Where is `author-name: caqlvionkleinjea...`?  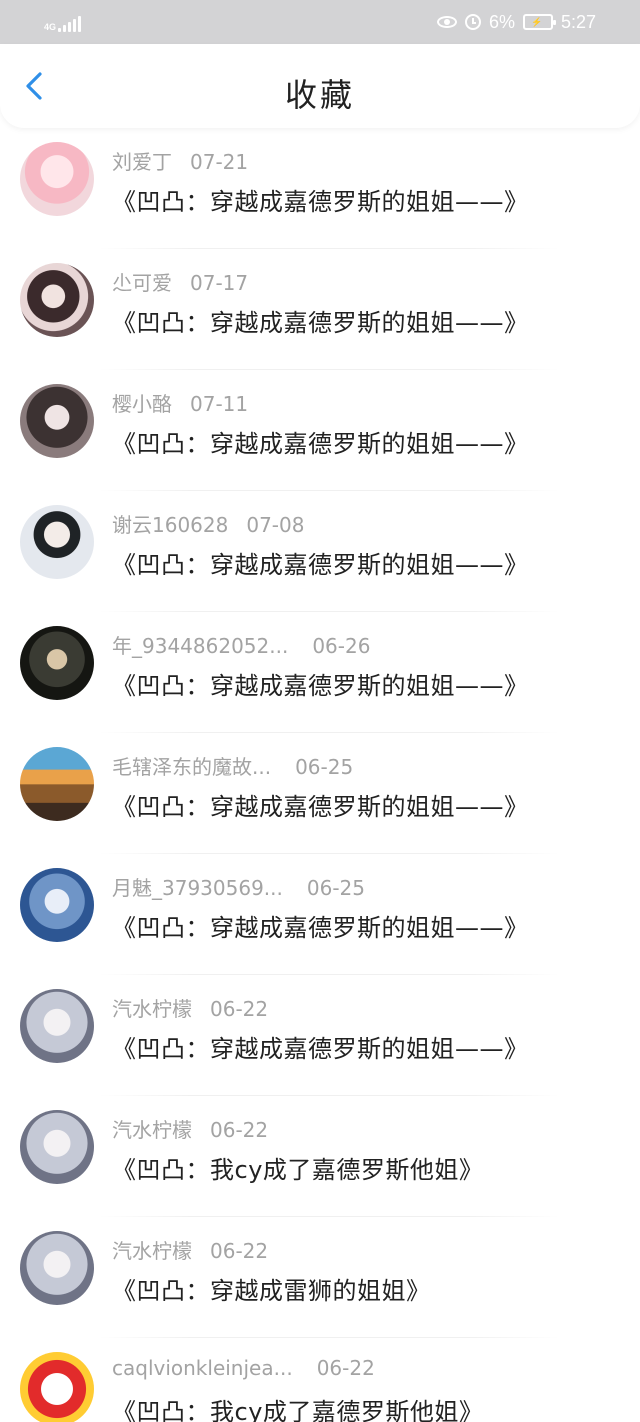
author-name: caqlvionkleinjea... is located at coordinates (202, 1368).